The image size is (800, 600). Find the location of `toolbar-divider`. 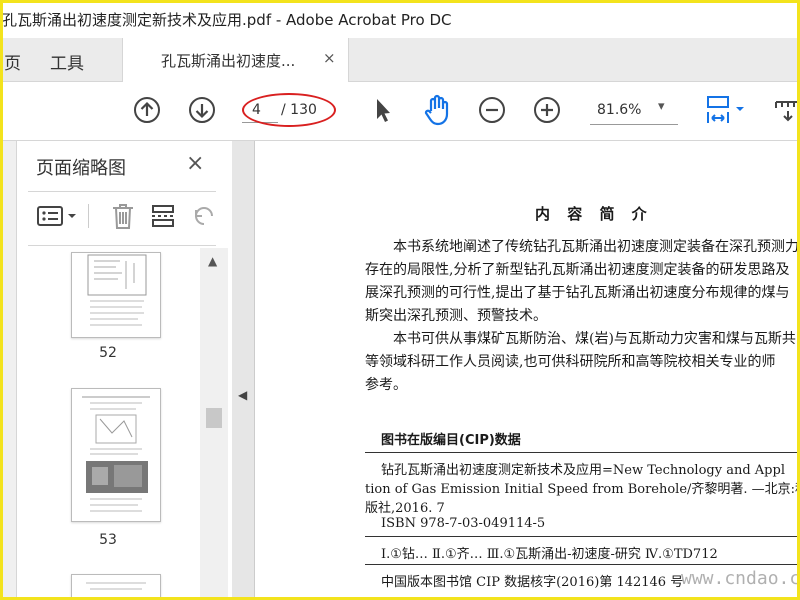

toolbar-divider is located at coordinates (88, 216).